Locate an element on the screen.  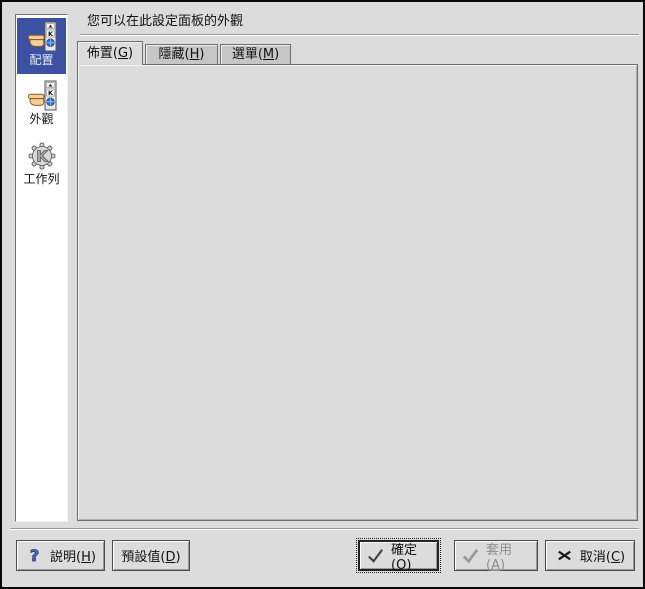
svg-text: K is located at coordinates (42, 157).